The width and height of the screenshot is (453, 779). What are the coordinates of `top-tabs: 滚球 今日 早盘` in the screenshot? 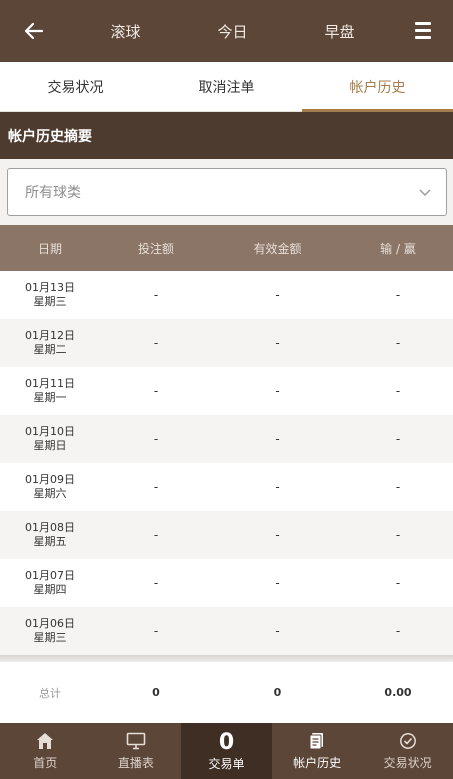 It's located at (232, 31).